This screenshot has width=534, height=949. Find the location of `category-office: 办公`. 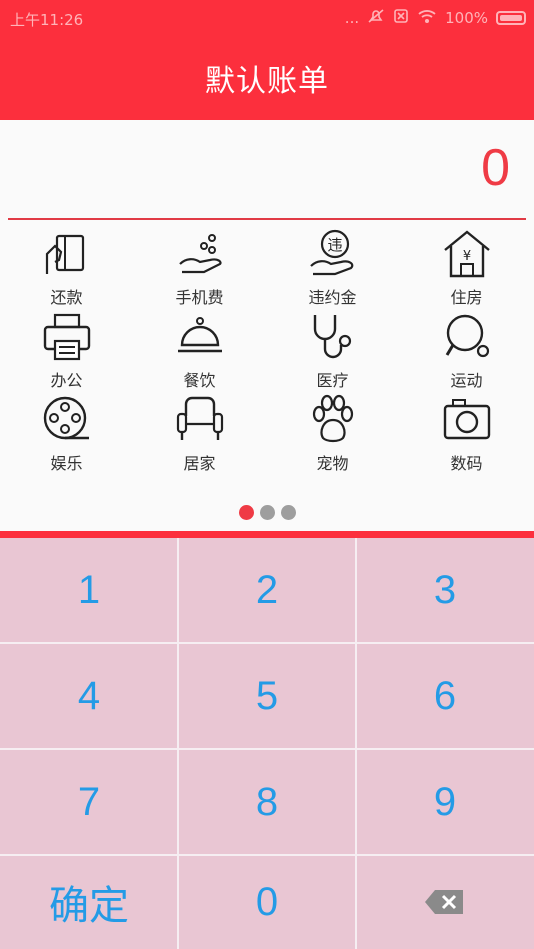

category-office: 办公 is located at coordinates (66, 351).